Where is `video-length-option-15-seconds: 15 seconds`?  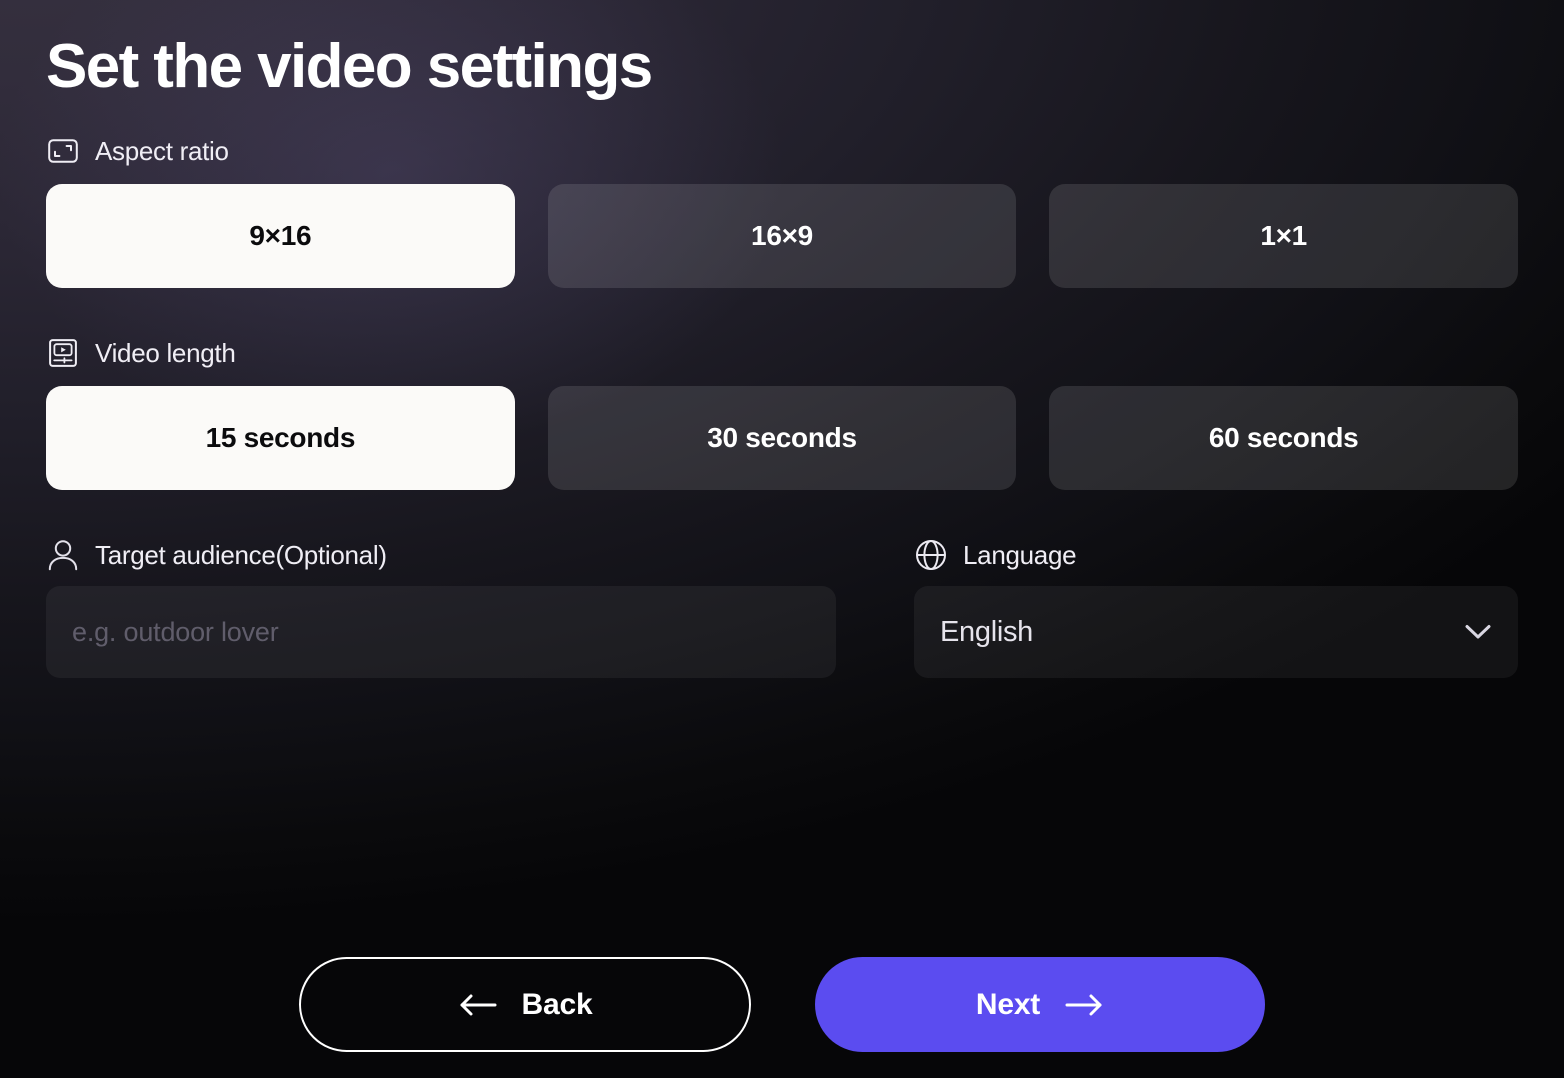
video-length-option-15-seconds: 15 seconds is located at coordinates (280, 438).